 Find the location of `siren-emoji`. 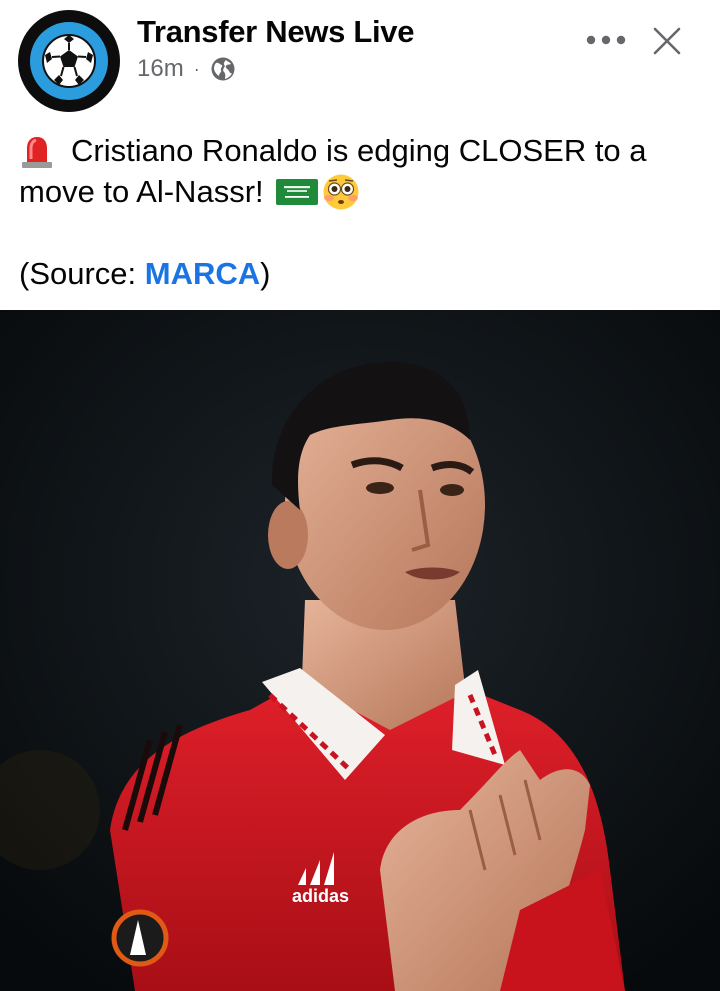

siren-emoji is located at coordinates (37, 152).